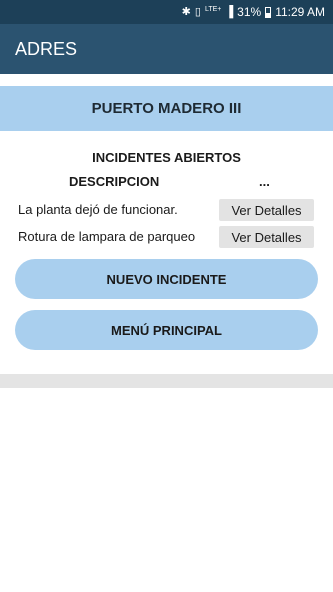  What do you see at coordinates (229, 11) in the screenshot?
I see `signal-icon: ▐` at bounding box center [229, 11].